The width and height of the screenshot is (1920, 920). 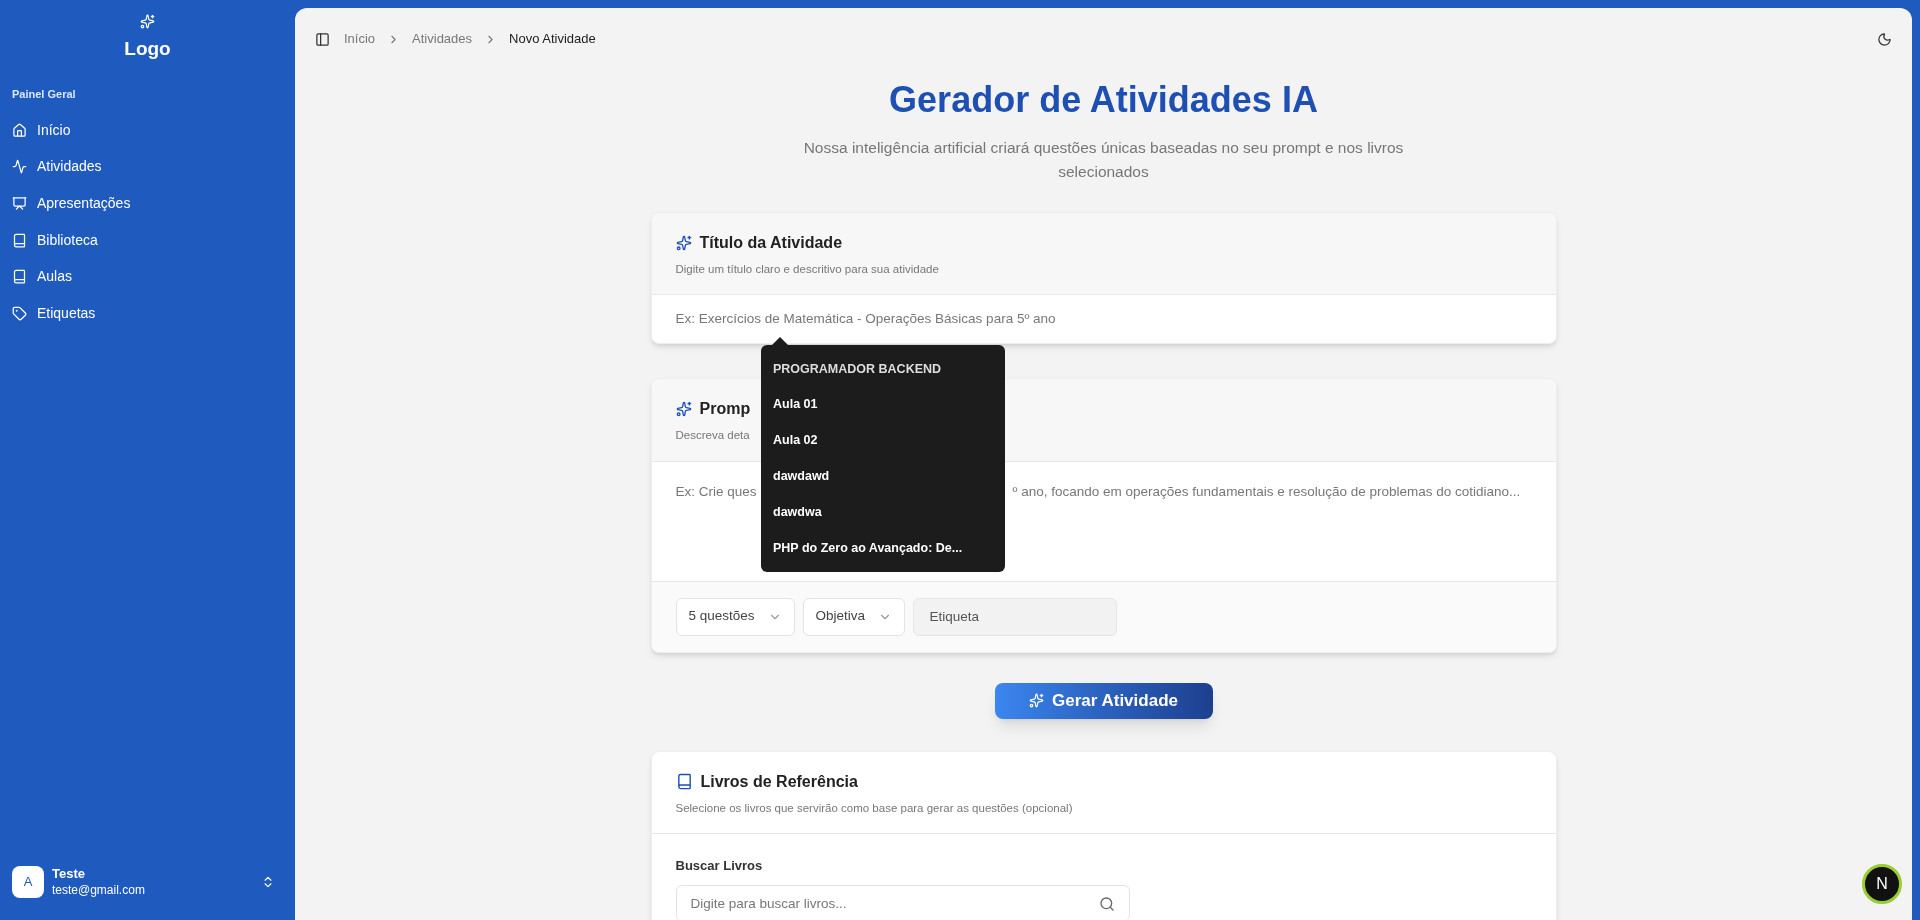 I want to click on sidebar-toggle-icon, so click(x=322, y=39).